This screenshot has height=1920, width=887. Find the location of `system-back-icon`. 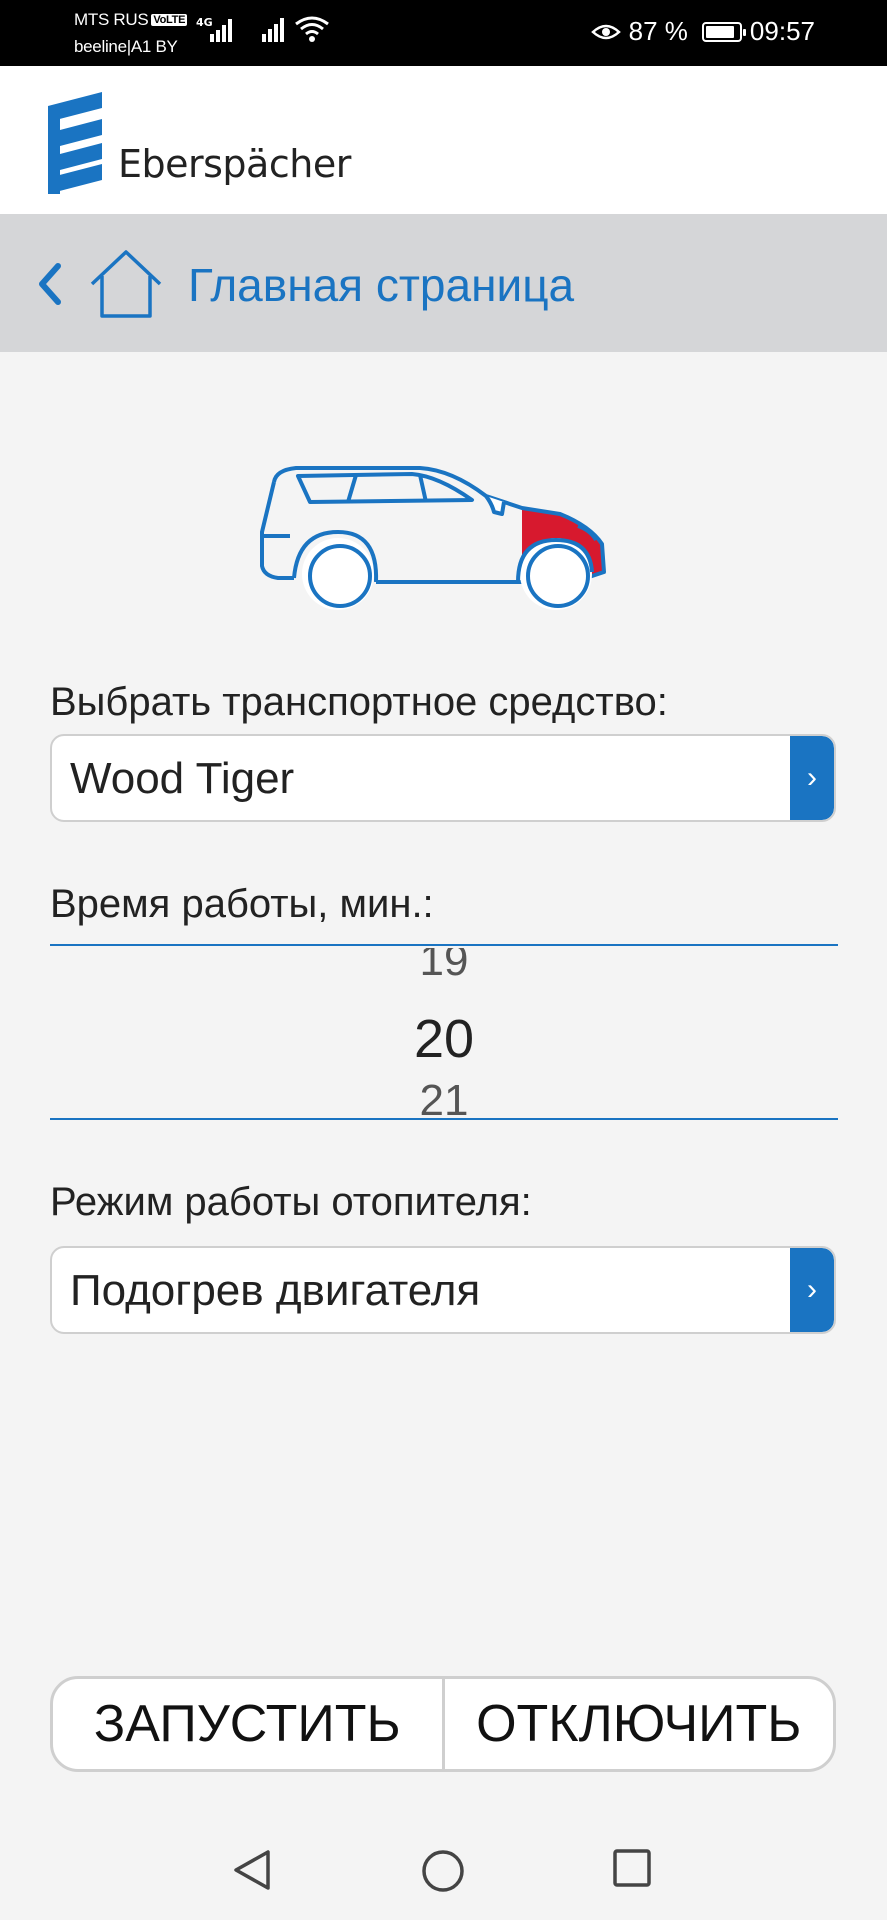

system-back-icon is located at coordinates (253, 1870).